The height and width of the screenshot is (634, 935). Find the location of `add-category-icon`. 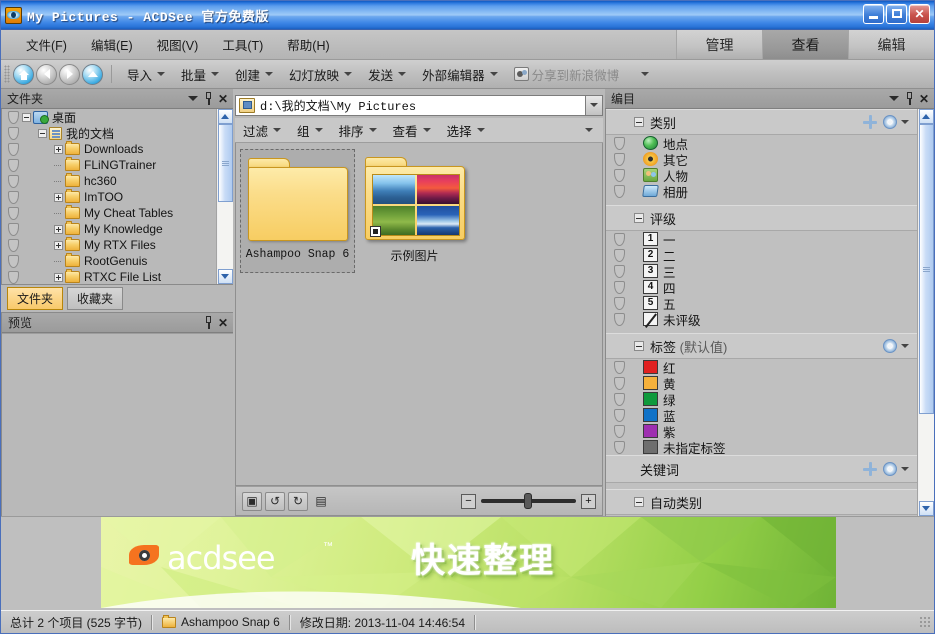

add-category-icon is located at coordinates (870, 122).